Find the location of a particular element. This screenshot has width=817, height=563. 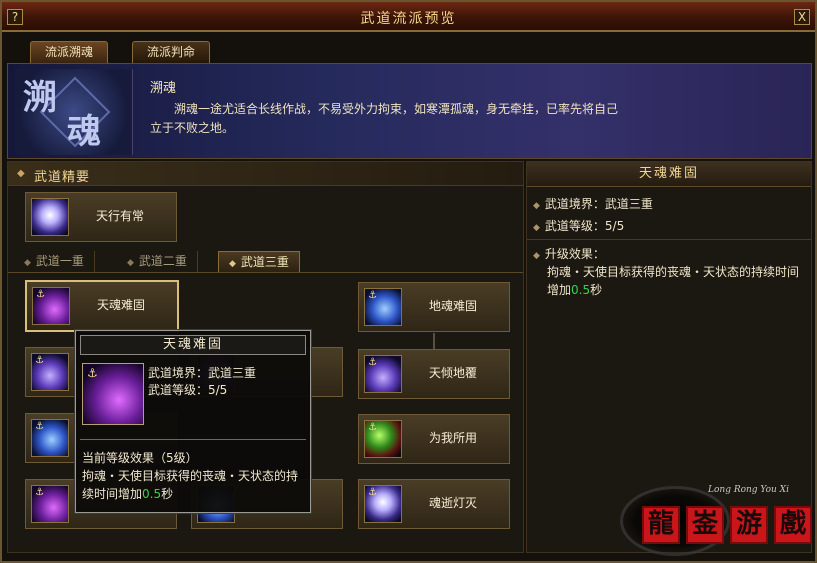

essence-skill-label: 天行有常 is located at coordinates (120, 216).